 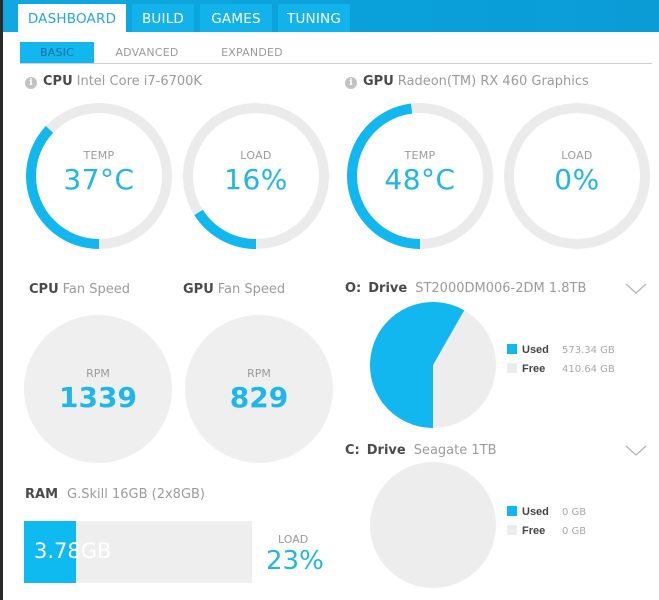 I want to click on cpu-heading: i CPU Intel Core i7-6700K, so click(x=113, y=81).